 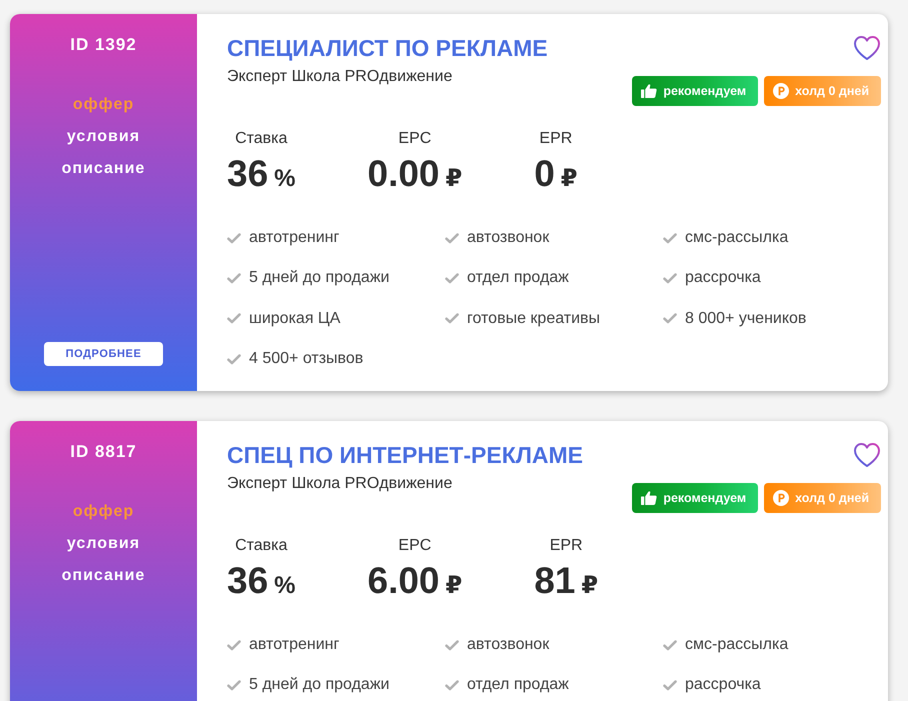 What do you see at coordinates (405, 455) in the screenshot?
I see `offer-title: СПЕЦ ПО ИНТЕРНЕТ-РЕКЛАМЕ` at bounding box center [405, 455].